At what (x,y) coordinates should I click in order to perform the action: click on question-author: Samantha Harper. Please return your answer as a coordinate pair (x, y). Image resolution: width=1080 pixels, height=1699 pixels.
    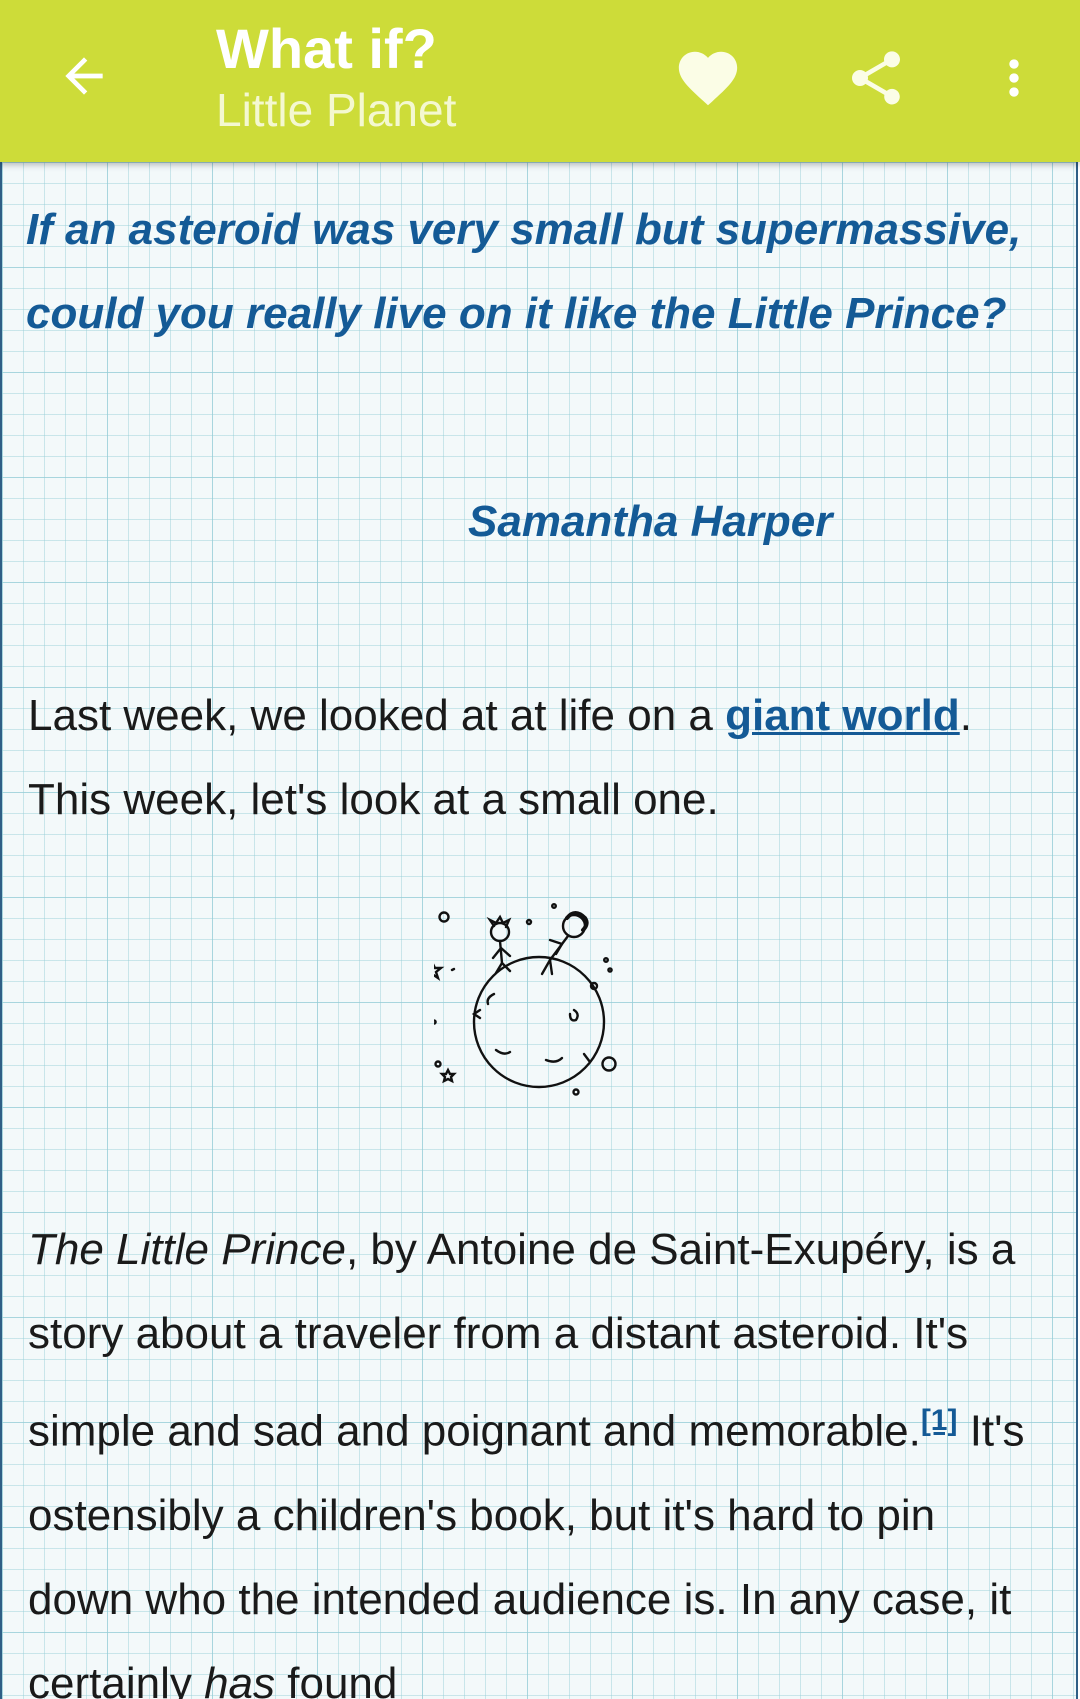
    Looking at the image, I should click on (650, 521).